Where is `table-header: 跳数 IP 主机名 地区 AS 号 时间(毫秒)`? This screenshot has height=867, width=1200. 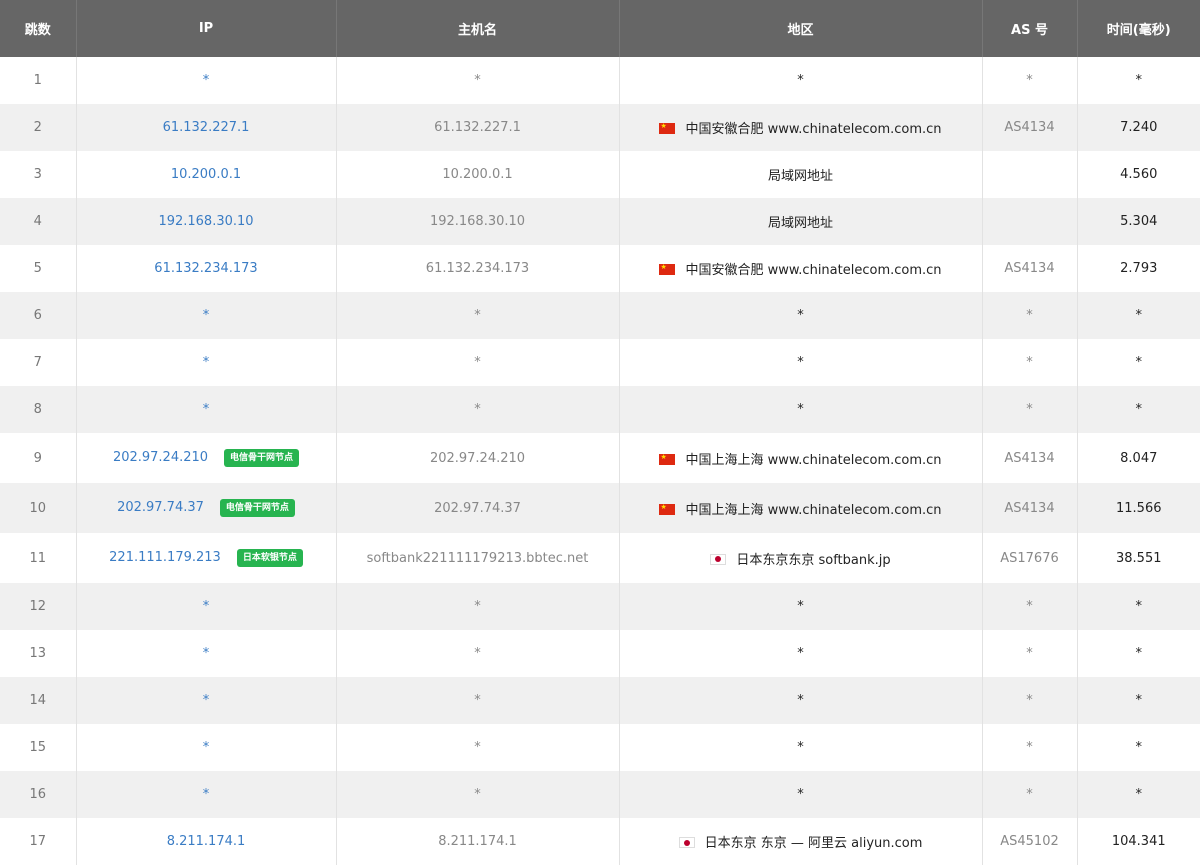
table-header: 跳数 IP 主机名 地区 AS 号 时间(毫秒) is located at coordinates (600, 28).